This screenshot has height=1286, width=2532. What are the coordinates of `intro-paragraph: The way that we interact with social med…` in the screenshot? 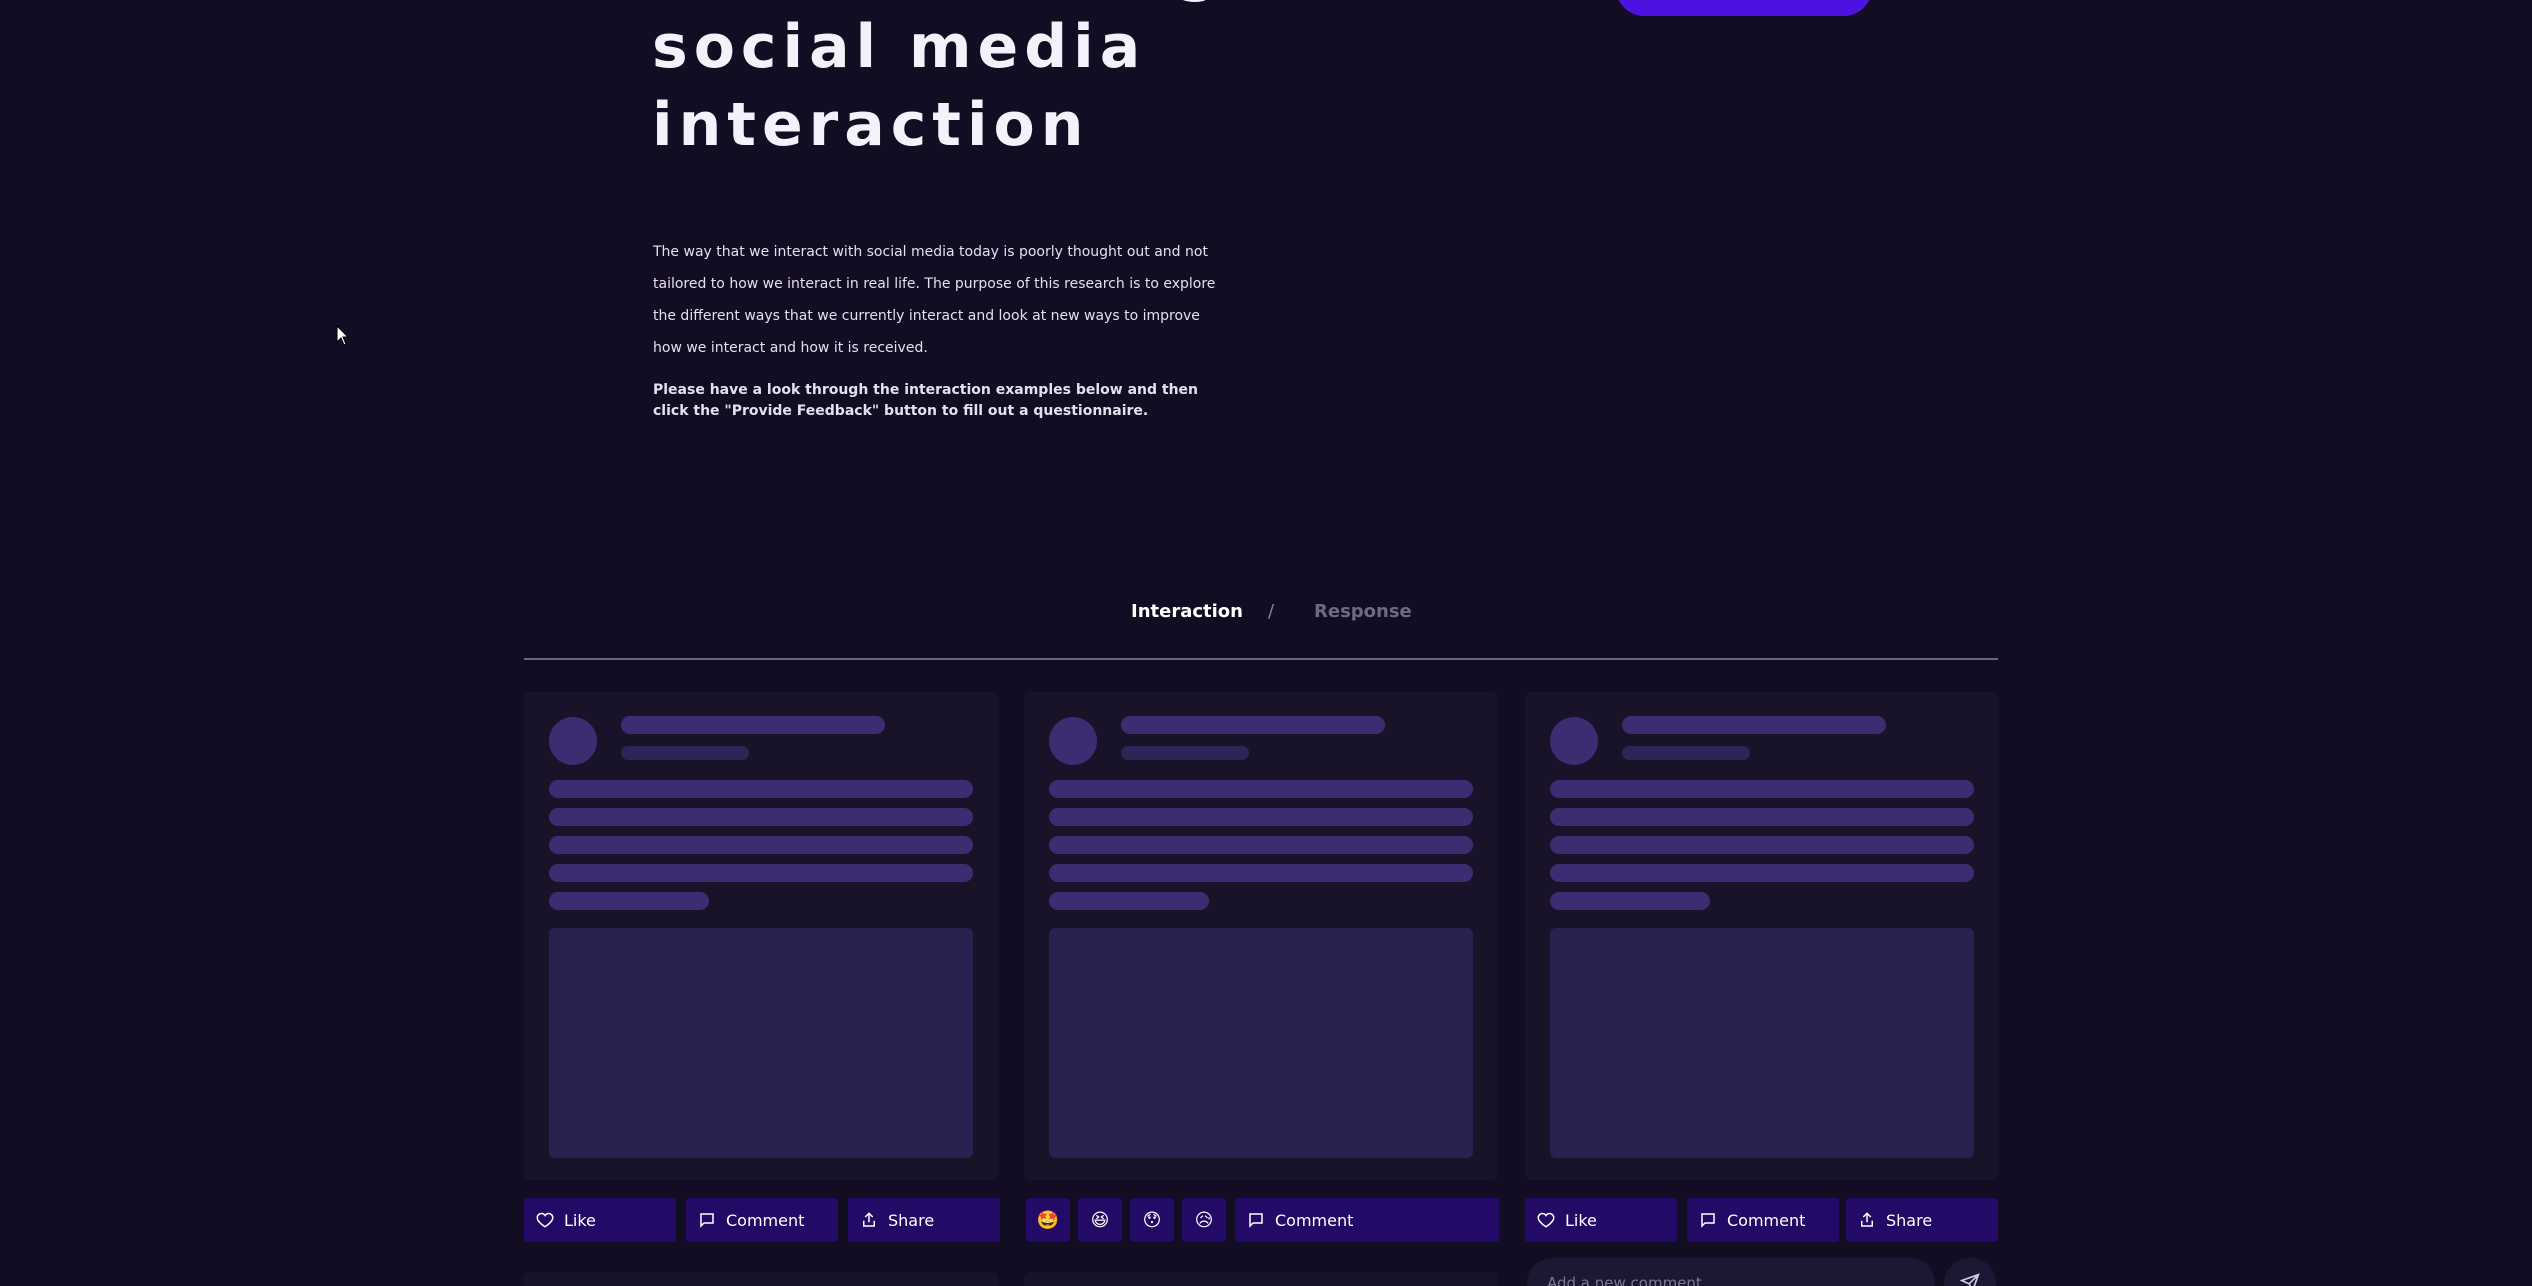 It's located at (934, 300).